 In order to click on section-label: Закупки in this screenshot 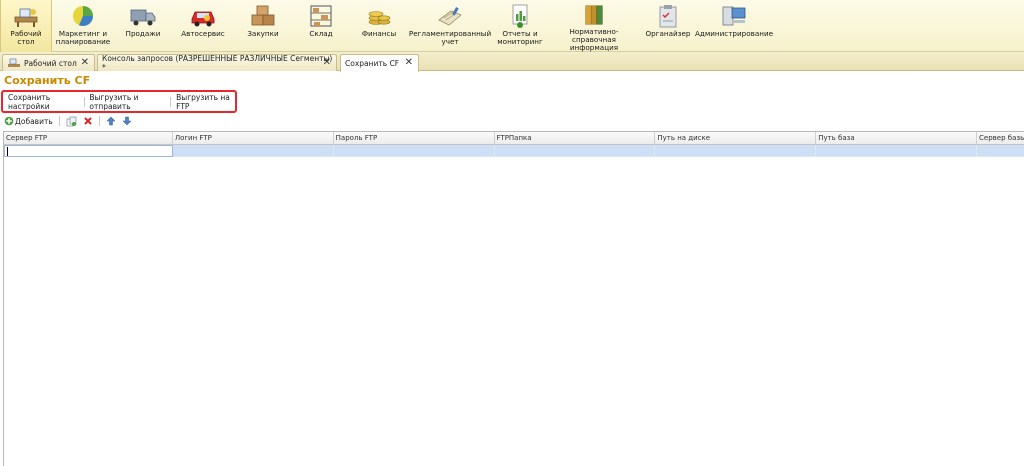, I will do `click(263, 33)`.